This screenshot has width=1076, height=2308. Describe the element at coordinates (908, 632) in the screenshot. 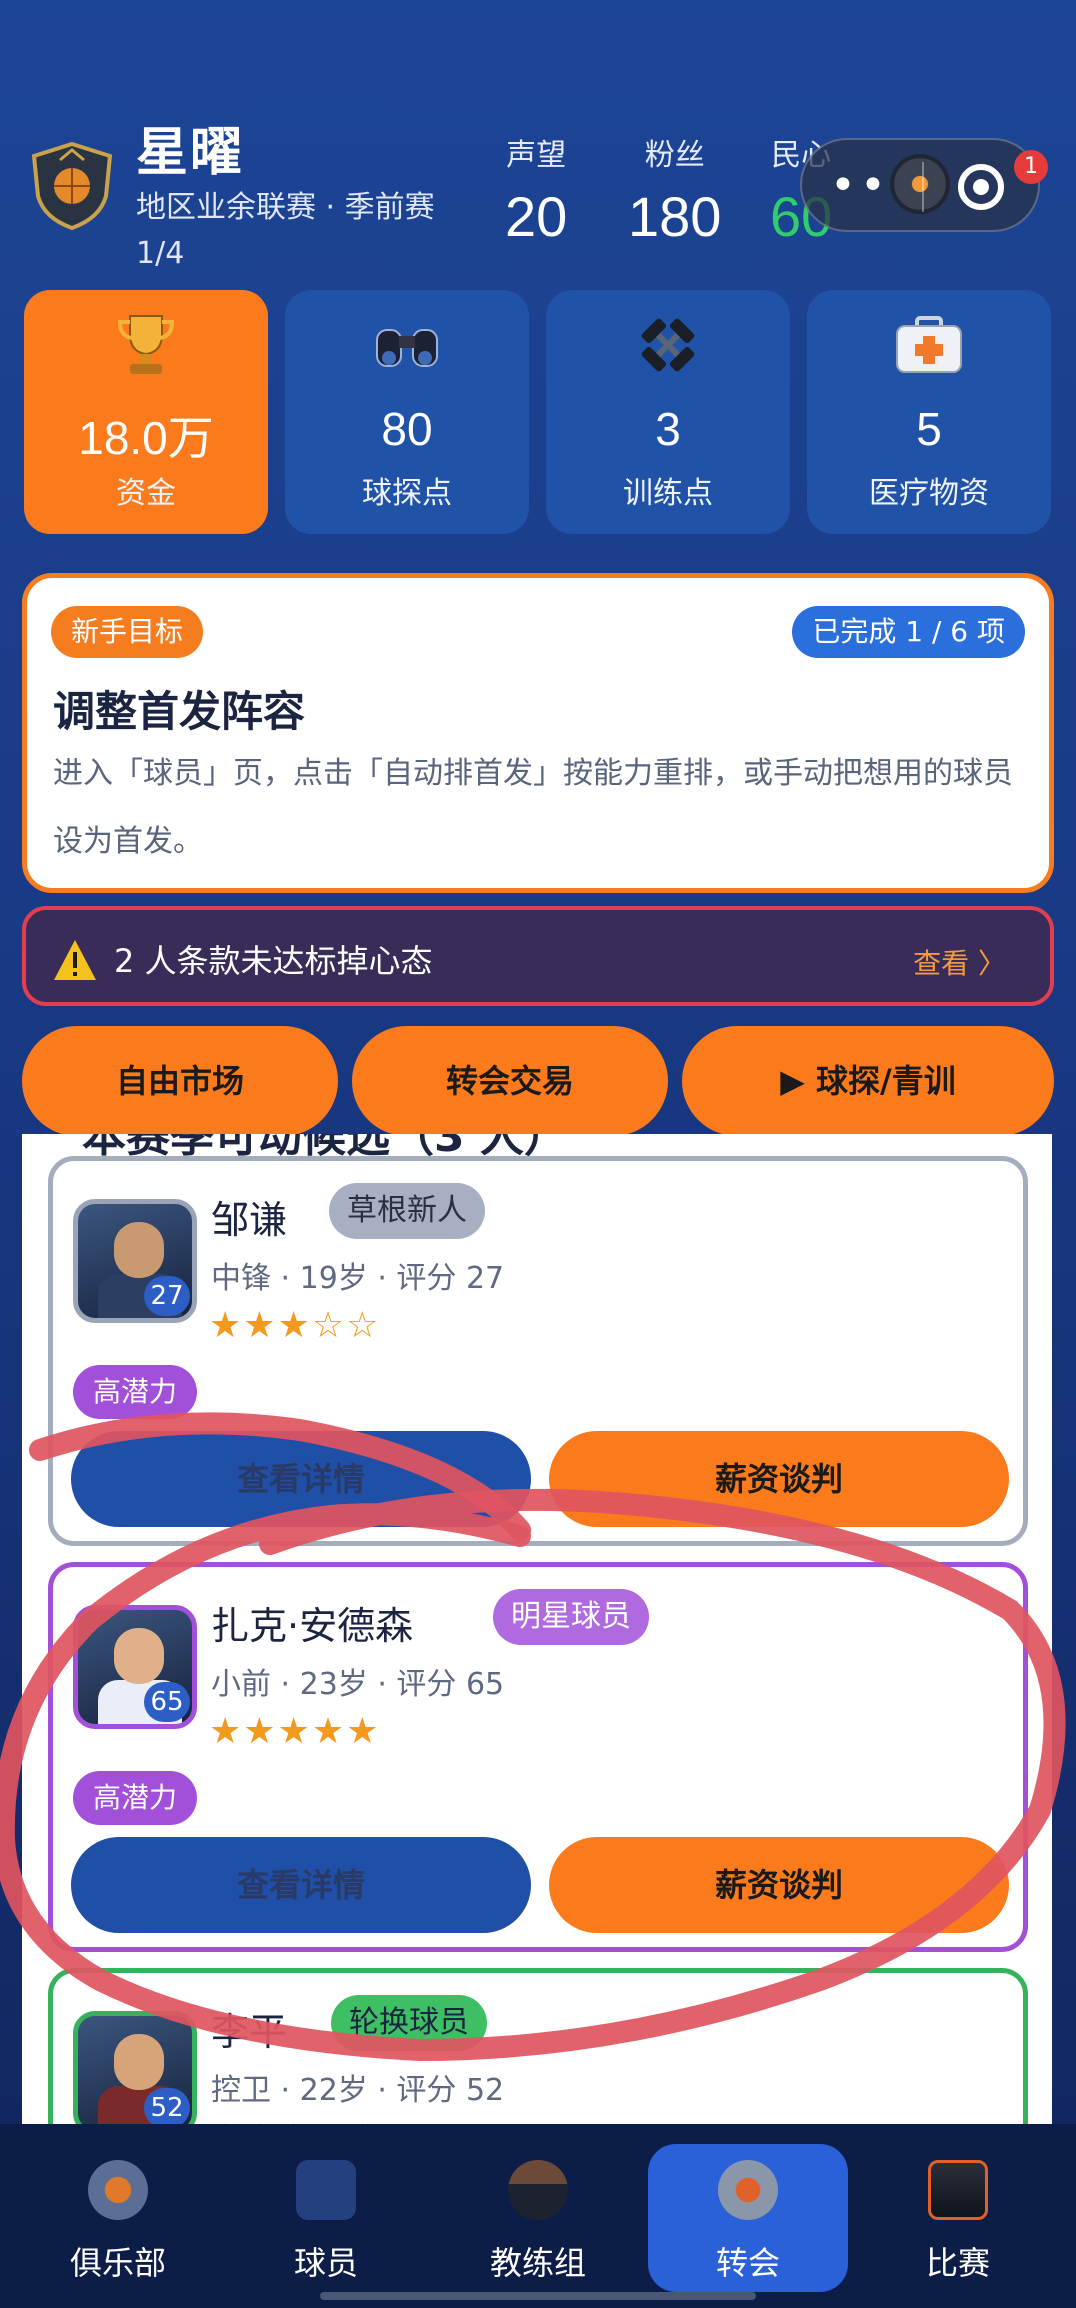

I see `goal-progress-badge: 已完成 1 / 6 项` at that location.